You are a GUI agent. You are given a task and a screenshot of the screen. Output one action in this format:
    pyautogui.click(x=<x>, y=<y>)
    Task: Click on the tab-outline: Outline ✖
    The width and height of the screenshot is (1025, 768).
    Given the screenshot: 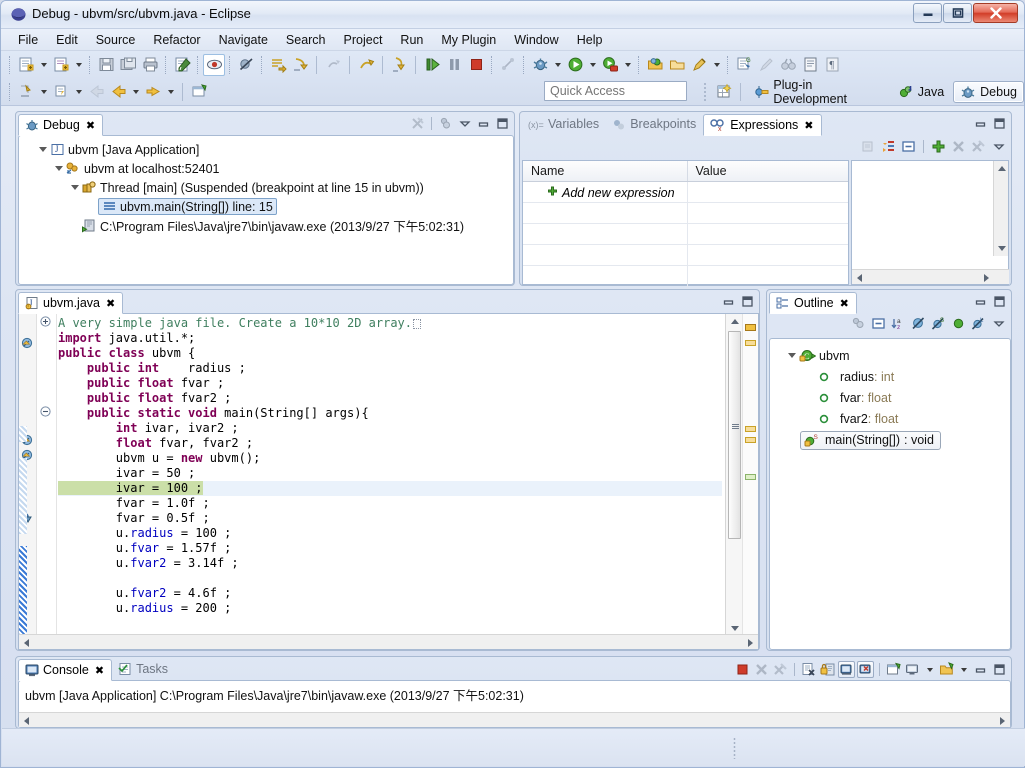 What is the action you would take?
    pyautogui.click(x=813, y=303)
    